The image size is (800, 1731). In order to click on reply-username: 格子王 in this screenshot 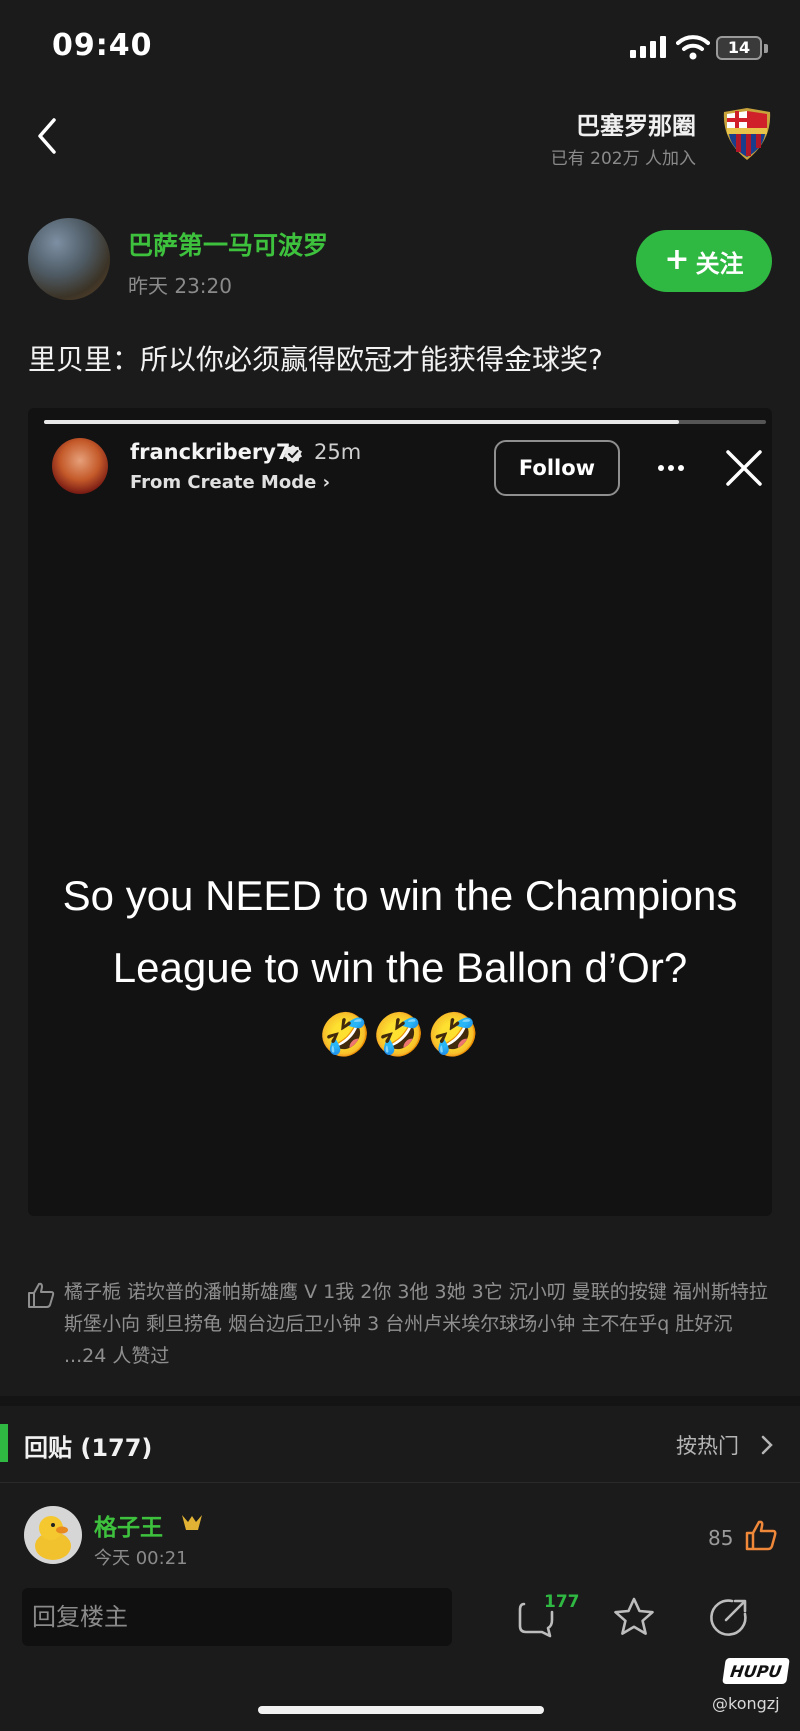, I will do `click(128, 1525)`.